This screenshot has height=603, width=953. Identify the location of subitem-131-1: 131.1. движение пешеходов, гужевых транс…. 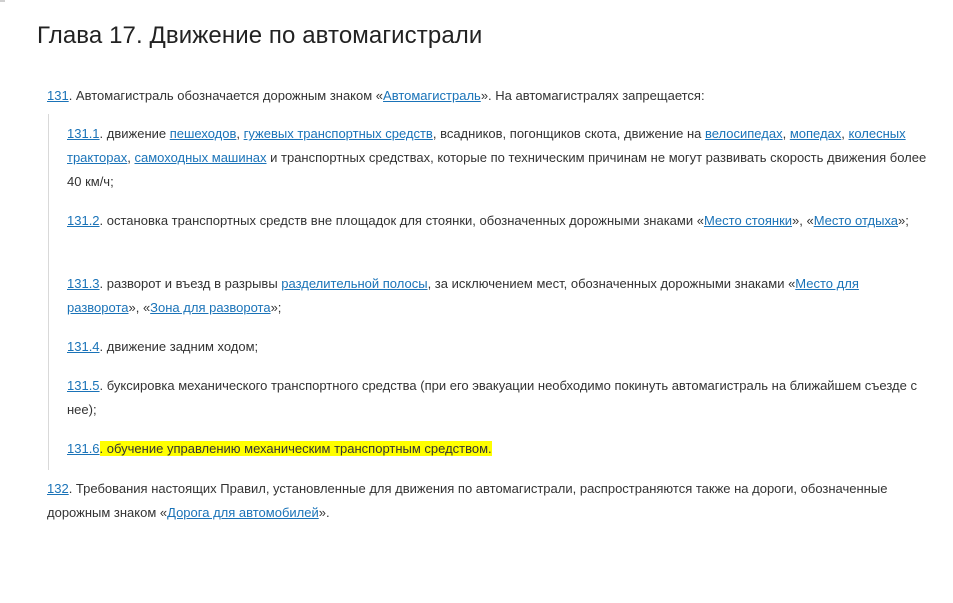
(498, 158).